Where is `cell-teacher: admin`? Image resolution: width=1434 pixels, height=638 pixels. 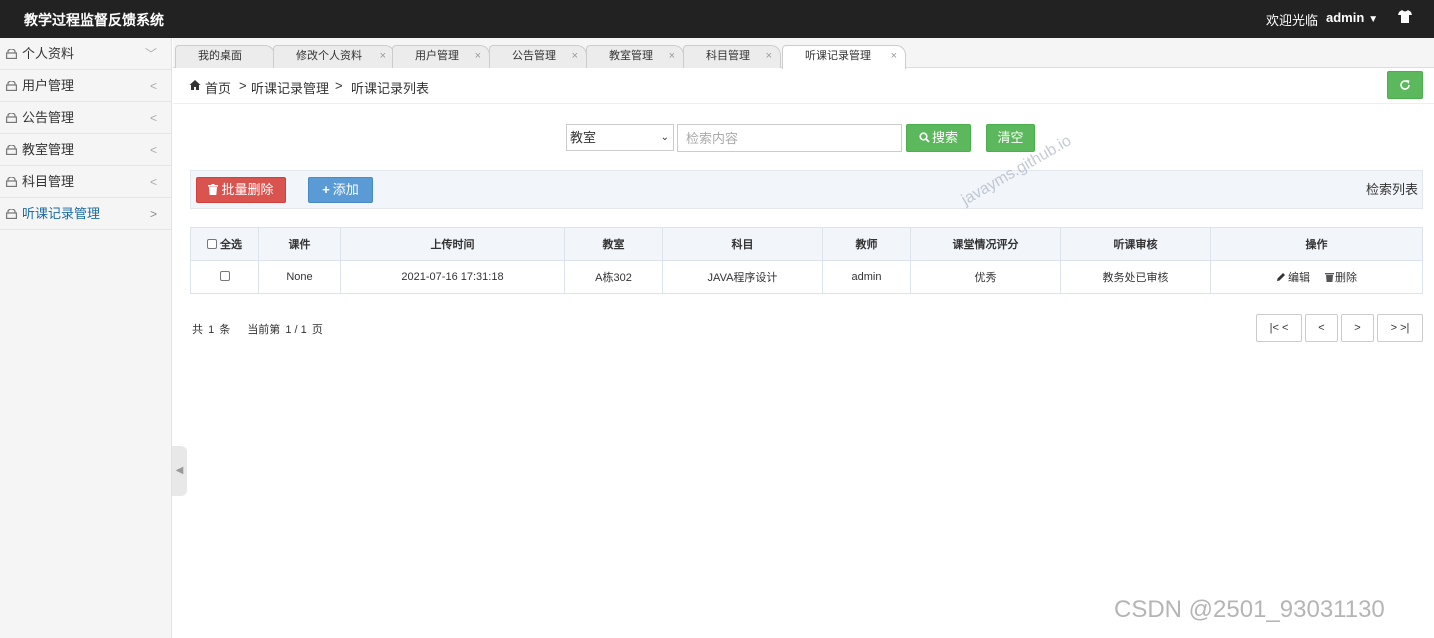
cell-teacher: admin is located at coordinates (866, 277).